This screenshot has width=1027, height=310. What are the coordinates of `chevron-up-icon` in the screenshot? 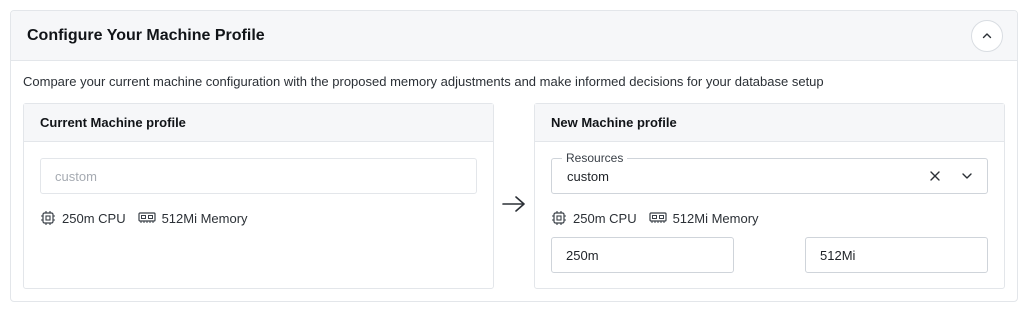 It's located at (987, 35).